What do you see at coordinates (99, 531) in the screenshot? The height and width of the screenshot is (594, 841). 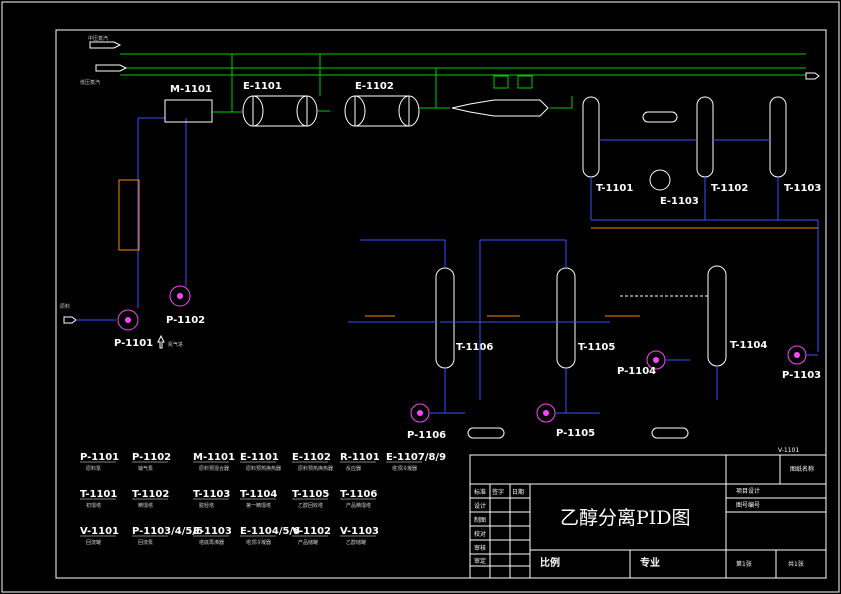 I see `legend-tag: V-1101` at bounding box center [99, 531].